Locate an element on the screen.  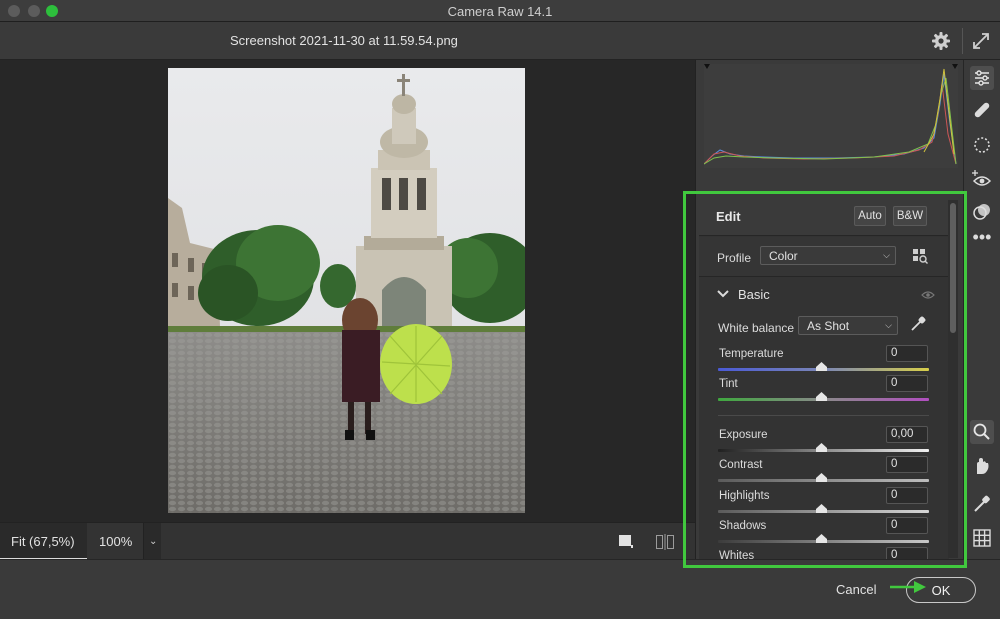
eyedropper-icon is located at coordinates (918, 324).